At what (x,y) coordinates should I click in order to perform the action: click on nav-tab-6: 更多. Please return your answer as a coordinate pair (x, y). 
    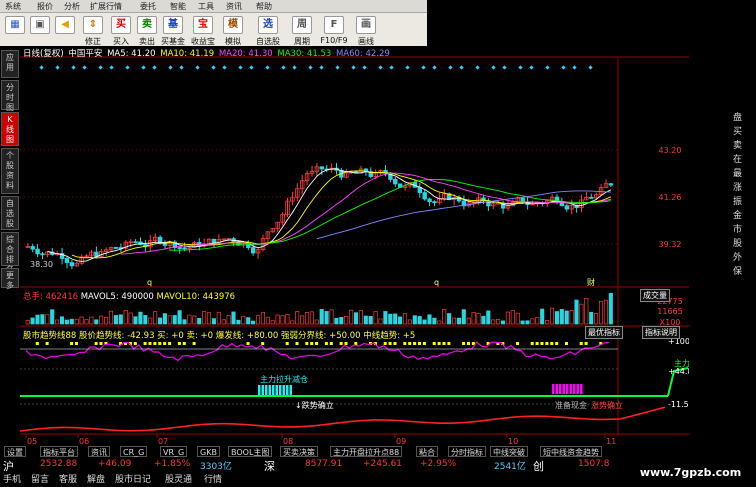
    Looking at the image, I should click on (10, 279).